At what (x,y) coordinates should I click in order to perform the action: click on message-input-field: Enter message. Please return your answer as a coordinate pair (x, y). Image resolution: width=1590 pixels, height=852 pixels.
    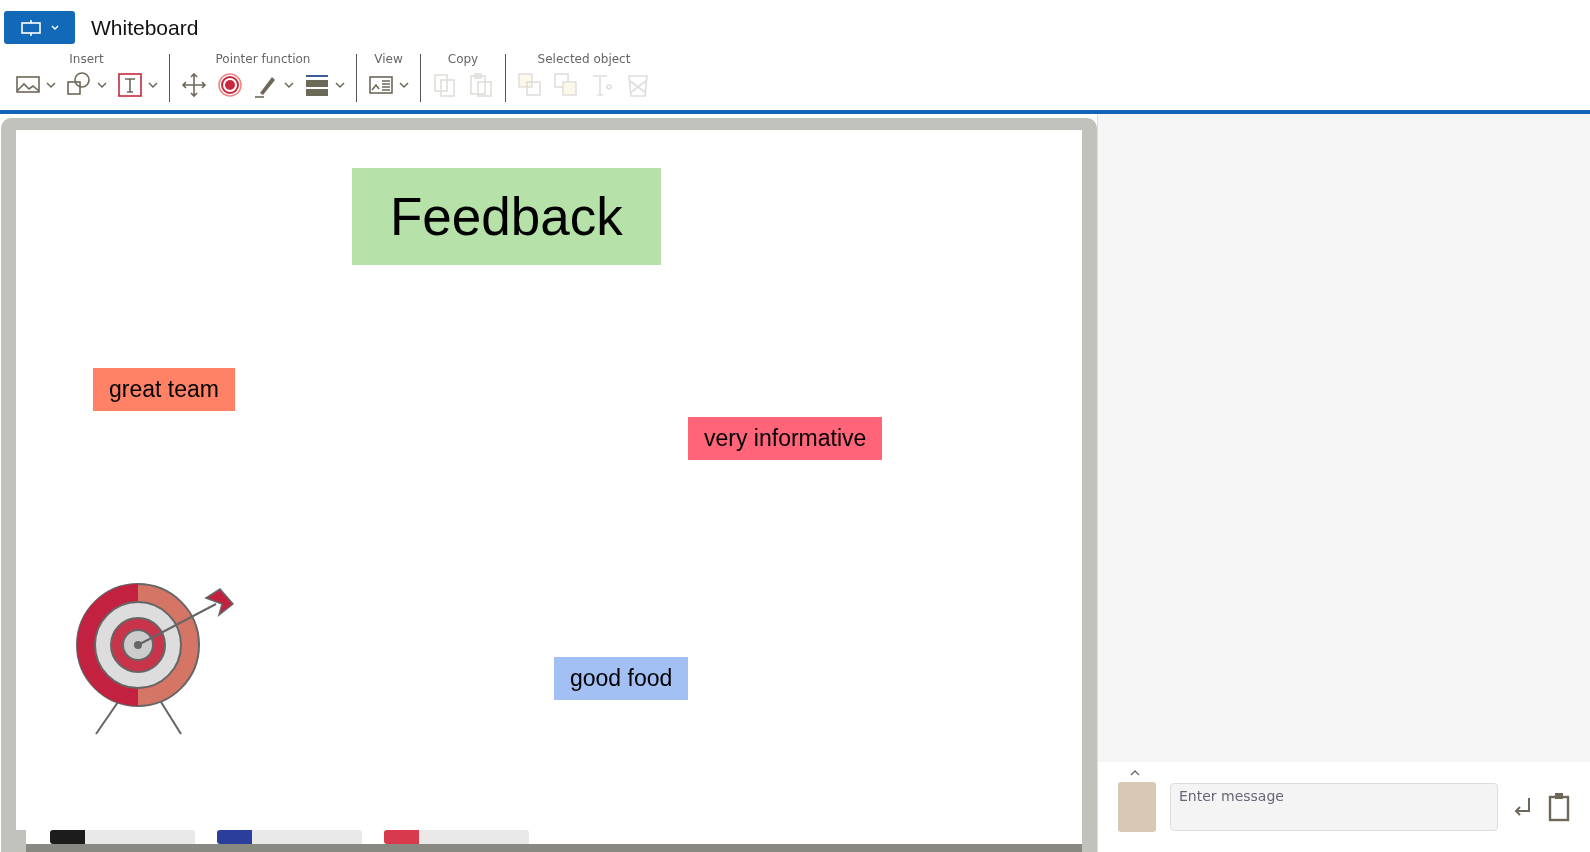
    Looking at the image, I should click on (1334, 807).